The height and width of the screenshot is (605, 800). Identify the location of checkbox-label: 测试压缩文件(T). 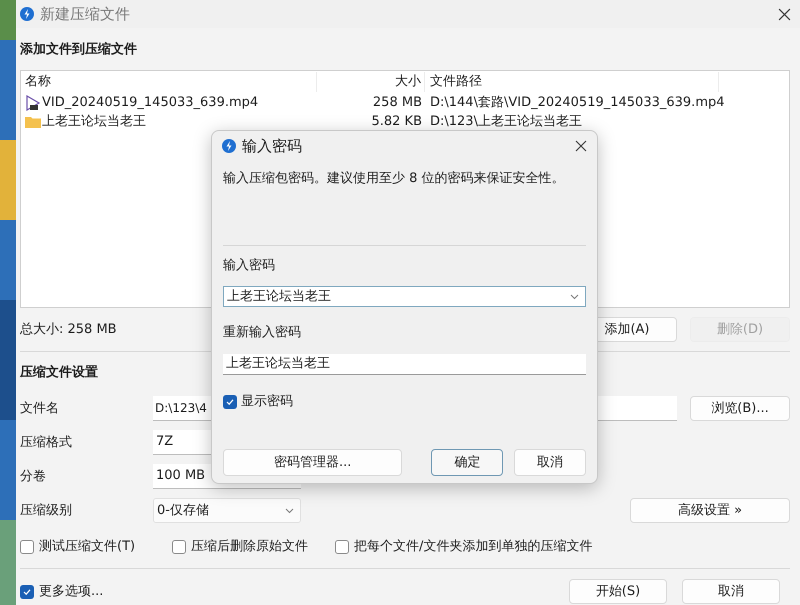
(87, 547).